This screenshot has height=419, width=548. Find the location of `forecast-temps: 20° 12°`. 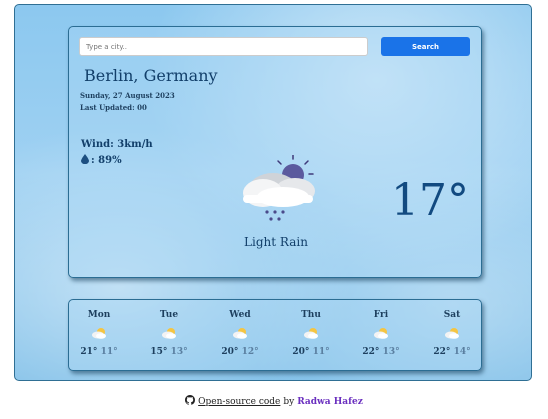

forecast-temps: 20° 12° is located at coordinates (239, 352).